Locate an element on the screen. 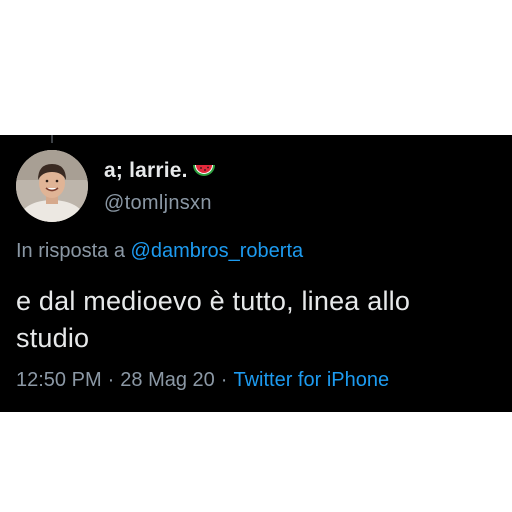 This screenshot has width=512, height=512. tweet-time: 12:50 PM is located at coordinates (59, 380).